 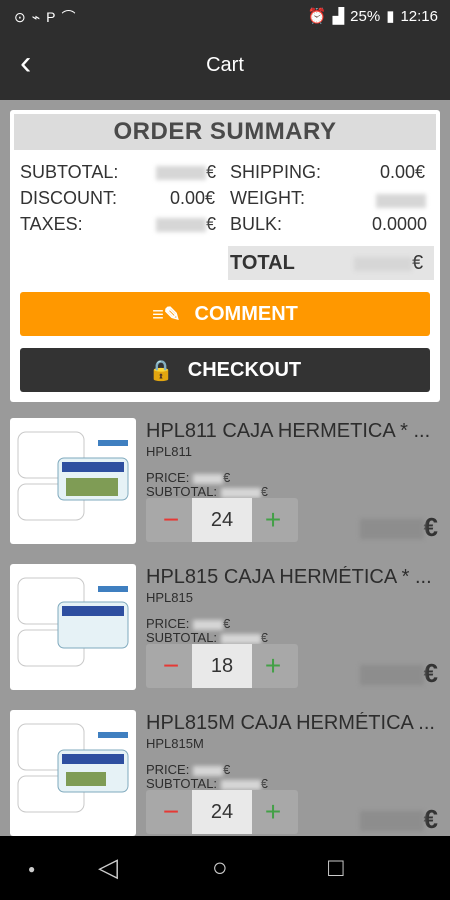 I want to click on checkout-label: CHECKOUT, so click(x=244, y=369).